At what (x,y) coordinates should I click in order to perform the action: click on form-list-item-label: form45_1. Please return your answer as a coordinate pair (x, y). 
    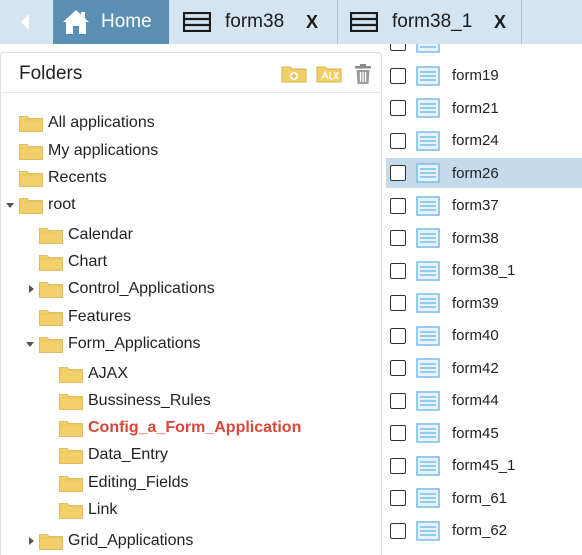
    Looking at the image, I should click on (484, 465).